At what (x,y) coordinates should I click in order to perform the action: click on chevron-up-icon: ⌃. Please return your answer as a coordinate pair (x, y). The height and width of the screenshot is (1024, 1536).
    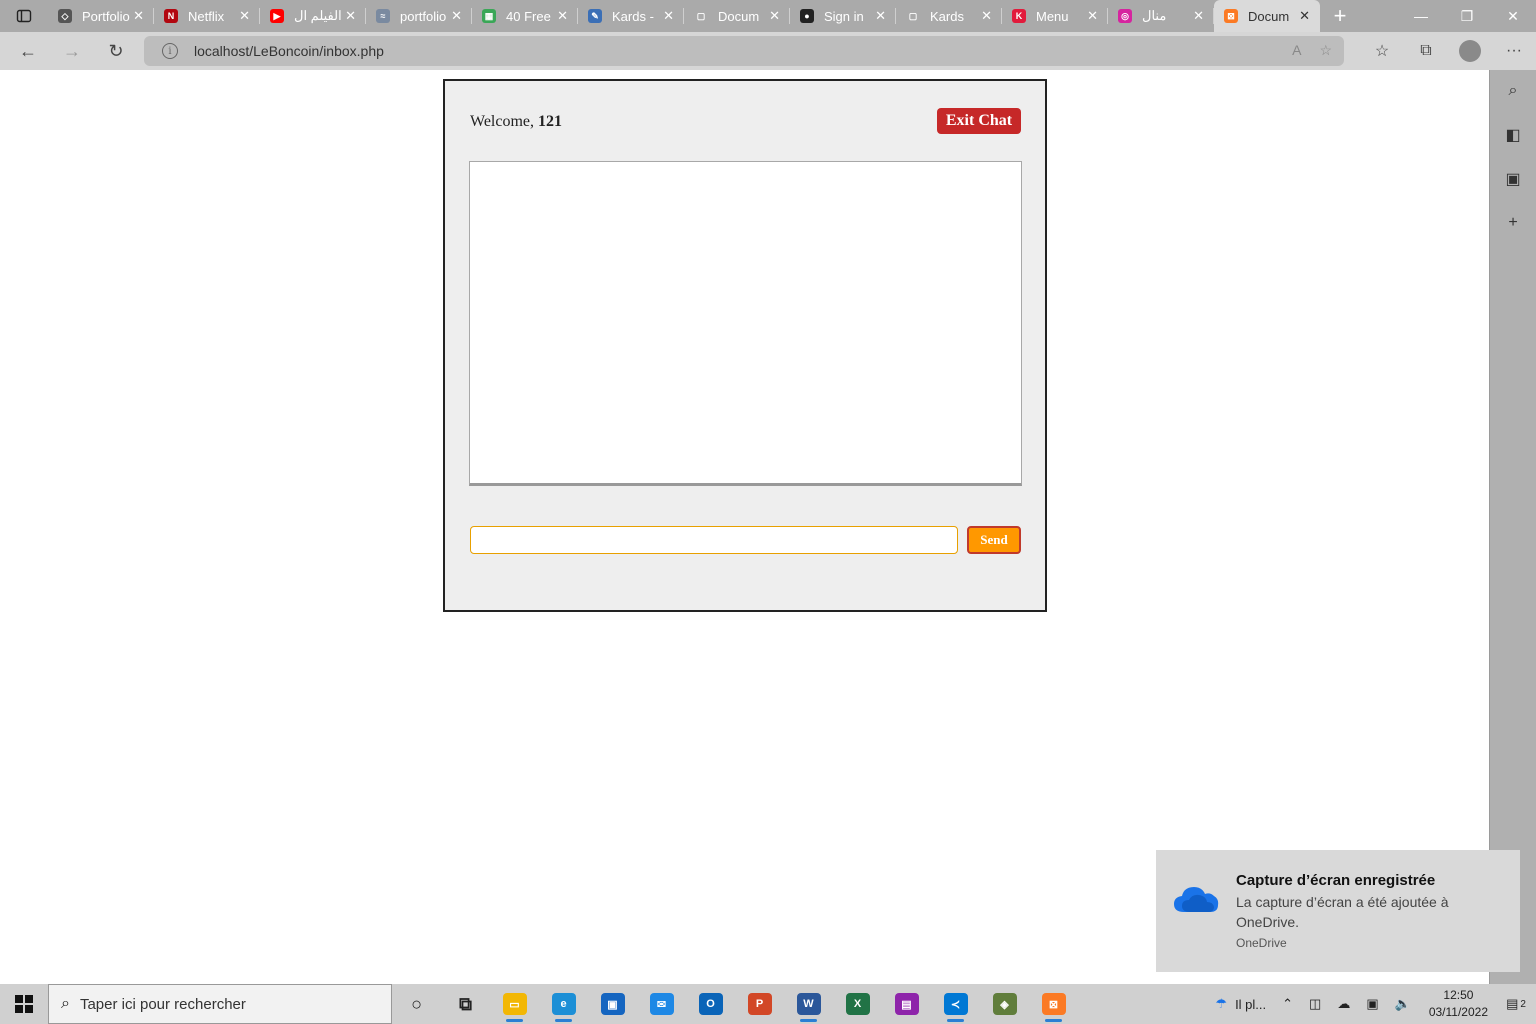
    Looking at the image, I should click on (1287, 1004).